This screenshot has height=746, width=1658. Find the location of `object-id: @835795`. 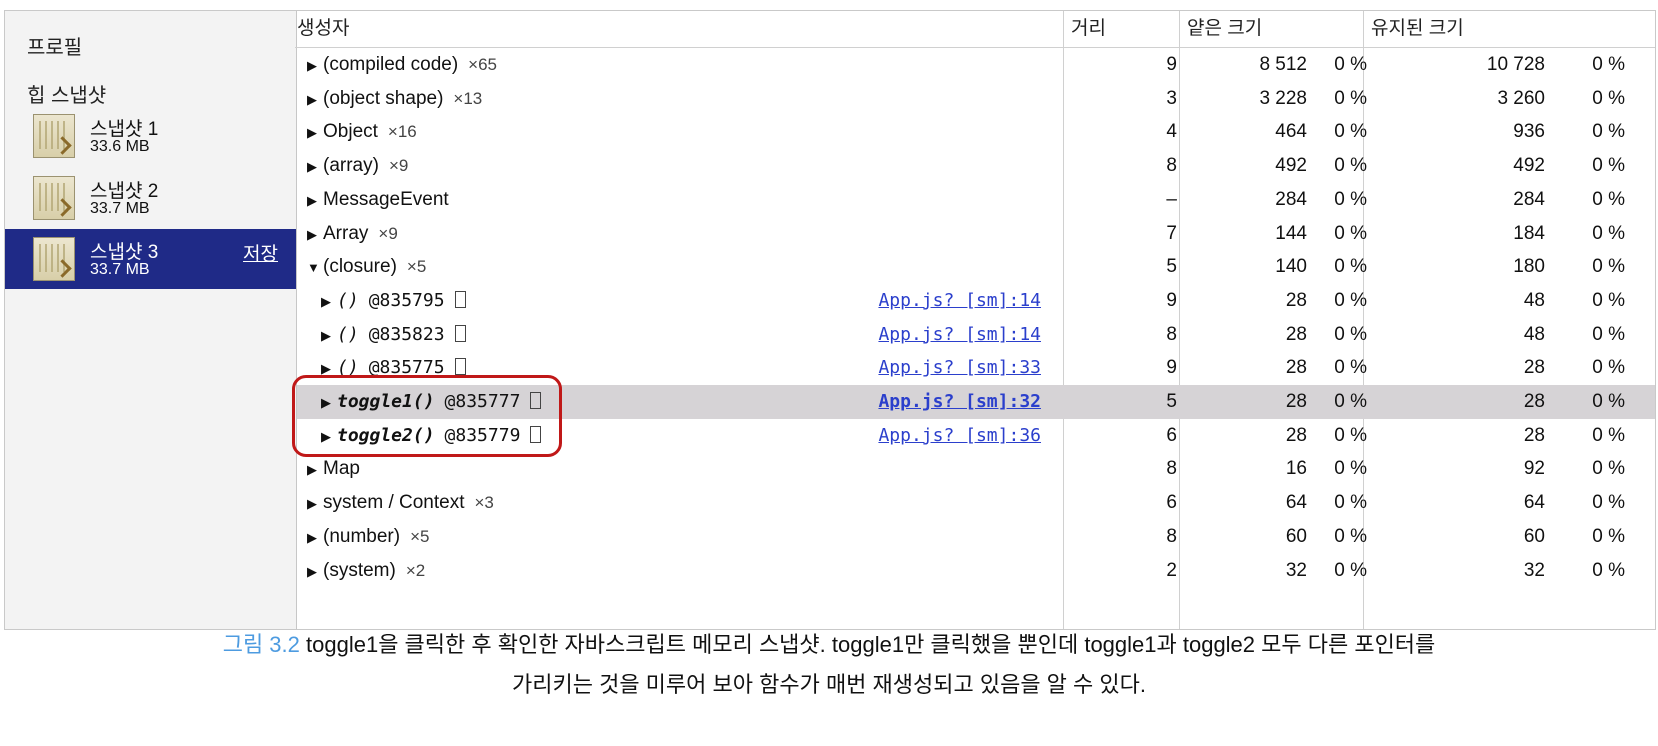

object-id: @835795 is located at coordinates (406, 300).